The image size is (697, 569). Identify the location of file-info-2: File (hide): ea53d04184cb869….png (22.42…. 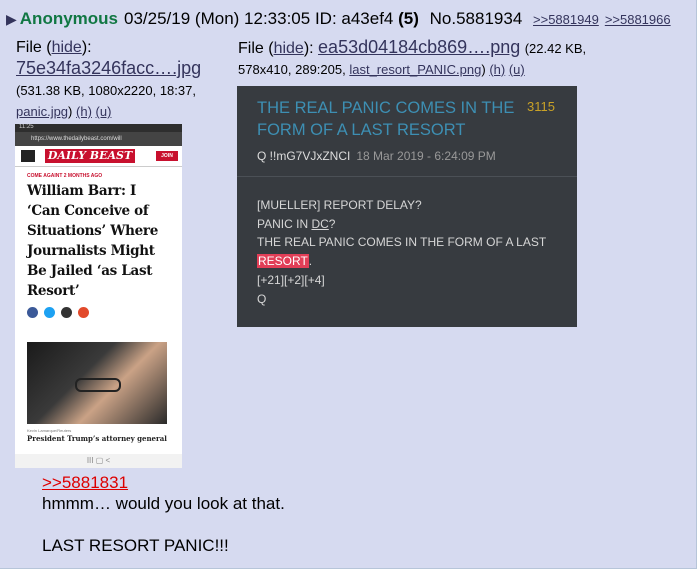
(448, 58).